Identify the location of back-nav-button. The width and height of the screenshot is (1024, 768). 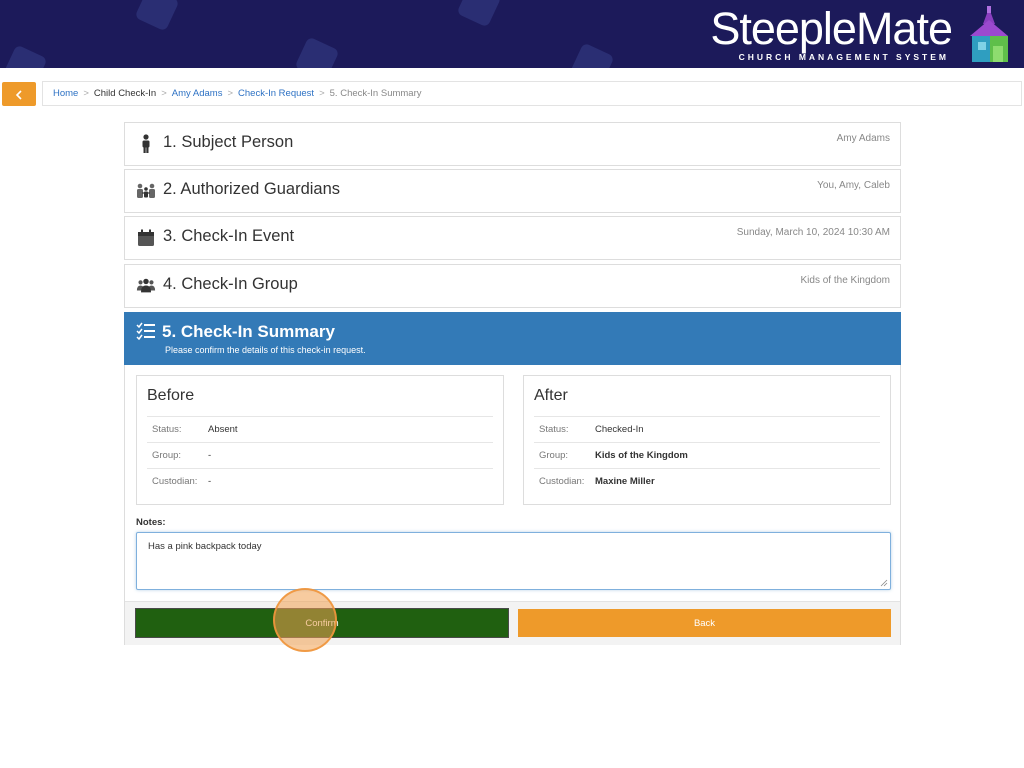
(19, 94).